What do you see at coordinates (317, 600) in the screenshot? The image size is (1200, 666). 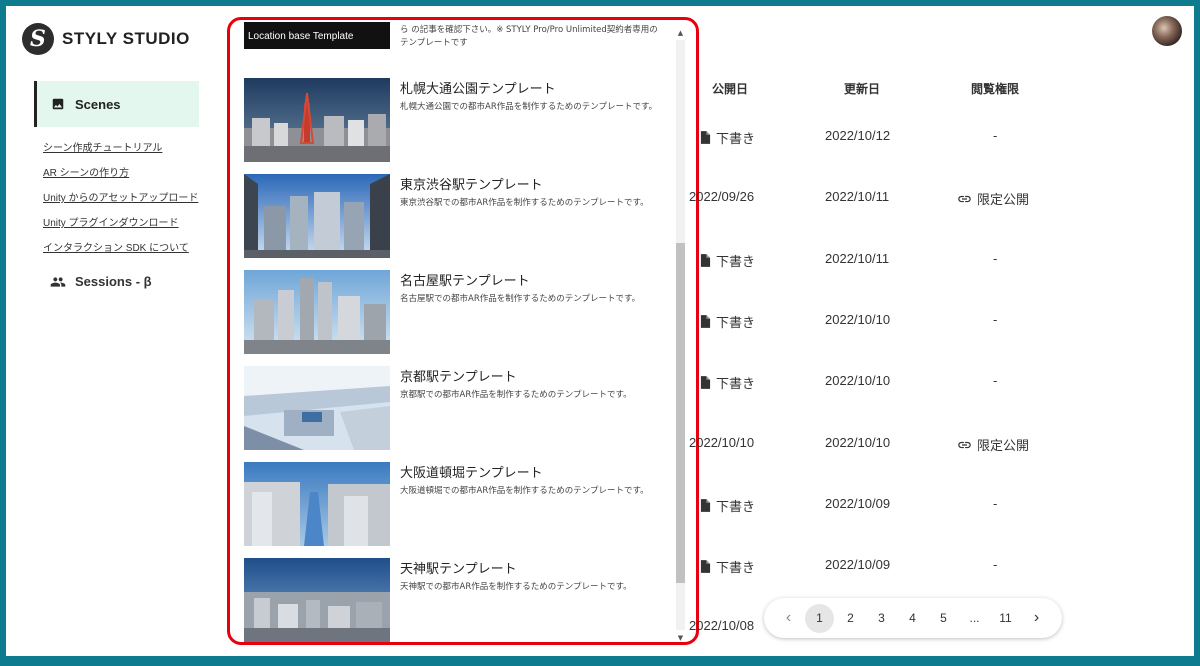 I see `template-thumbnail-tenjin` at bounding box center [317, 600].